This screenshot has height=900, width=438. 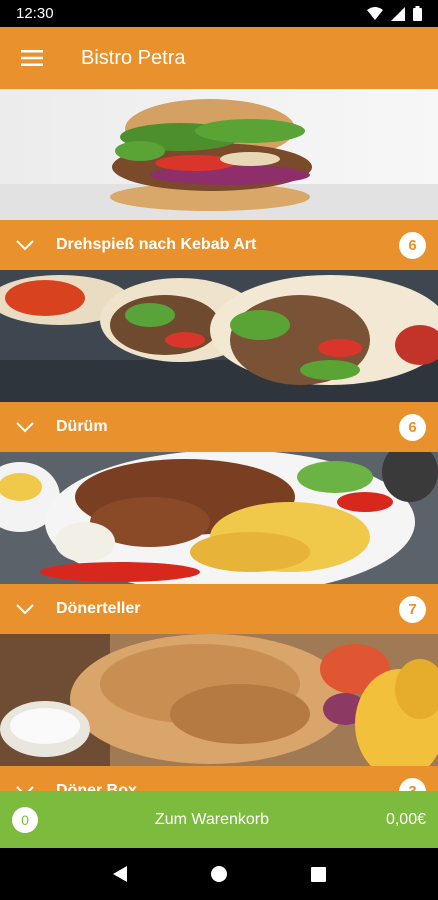 I want to click on doener-box-photo, so click(x=219, y=700).